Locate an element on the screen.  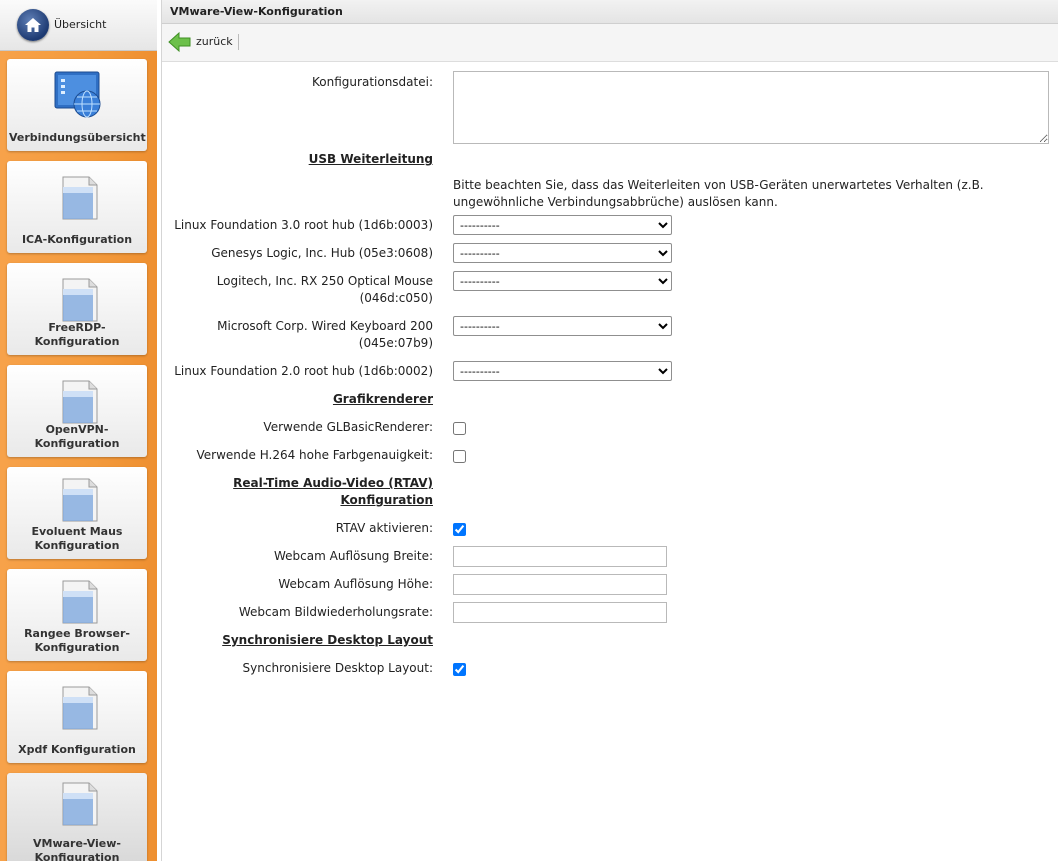
usb-device-label: Genesys Logic, Inc. Hub (05e3:0608) is located at coordinates (322, 253).